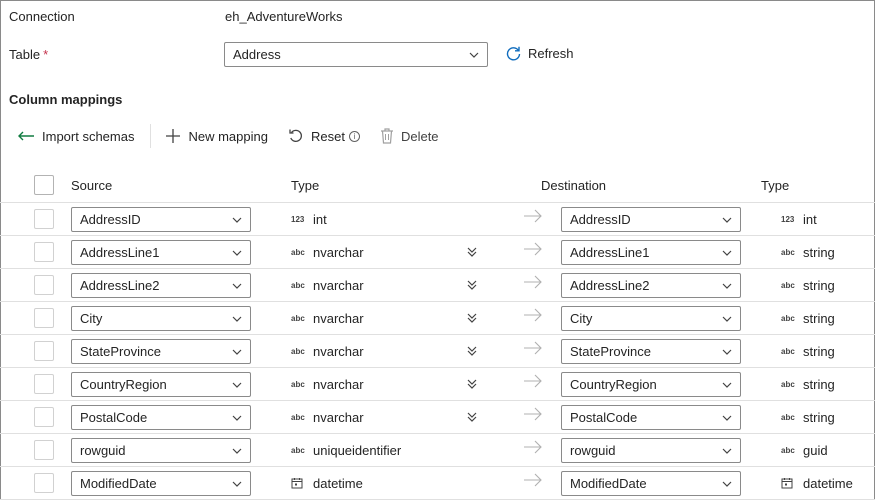 The image size is (875, 500). What do you see at coordinates (161, 417) in the screenshot?
I see `source-column-select: PostalCode` at bounding box center [161, 417].